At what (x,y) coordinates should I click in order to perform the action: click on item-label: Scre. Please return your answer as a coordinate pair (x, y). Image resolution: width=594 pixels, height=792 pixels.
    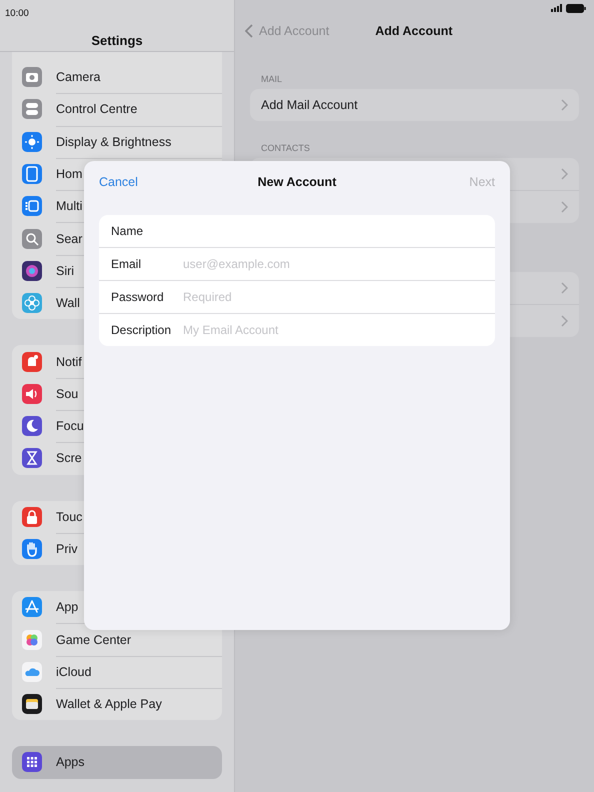
    Looking at the image, I should click on (69, 458).